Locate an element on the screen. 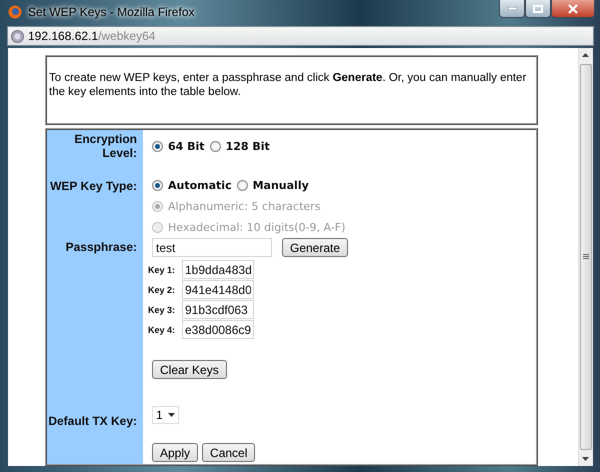 The image size is (600, 472). option-label: Manually is located at coordinates (280, 185).